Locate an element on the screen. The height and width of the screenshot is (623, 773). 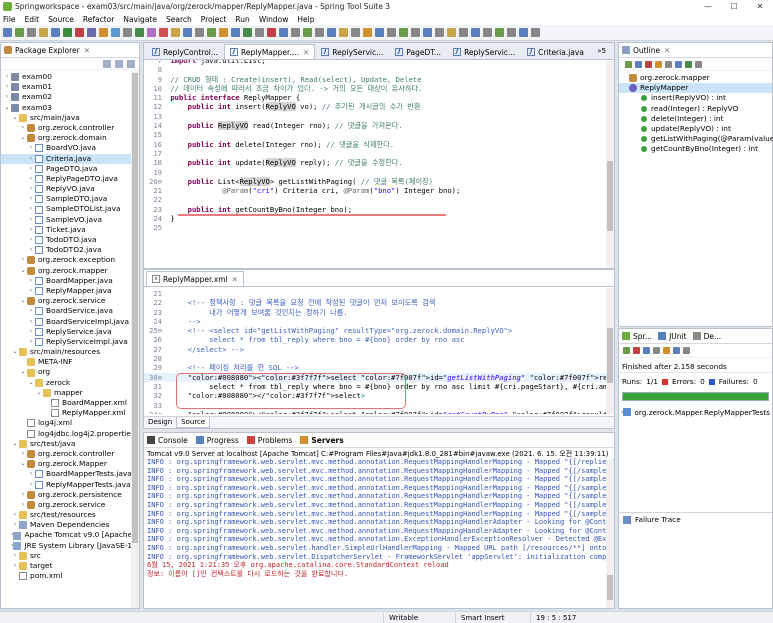
tree-item: › Maven Dependencies is located at coordinates (70, 525).